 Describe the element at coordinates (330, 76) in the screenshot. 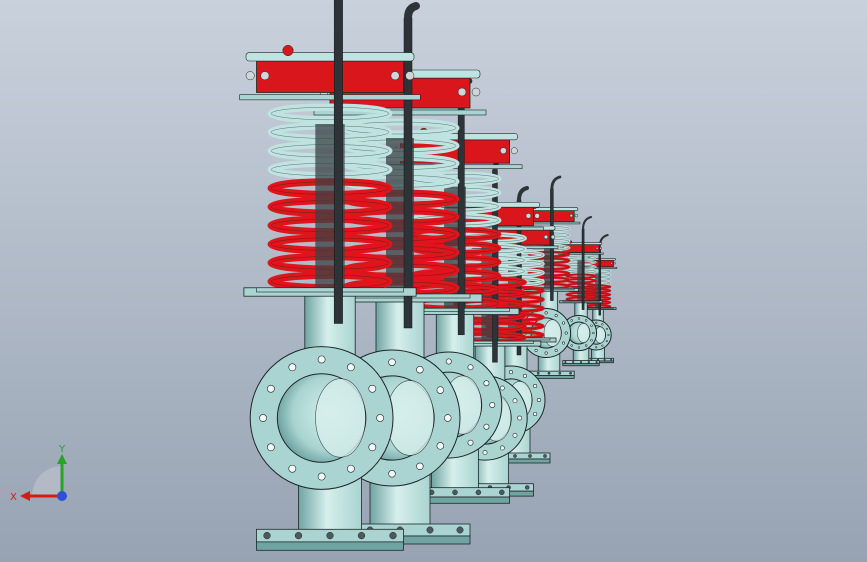

I see `actuator-cap` at that location.